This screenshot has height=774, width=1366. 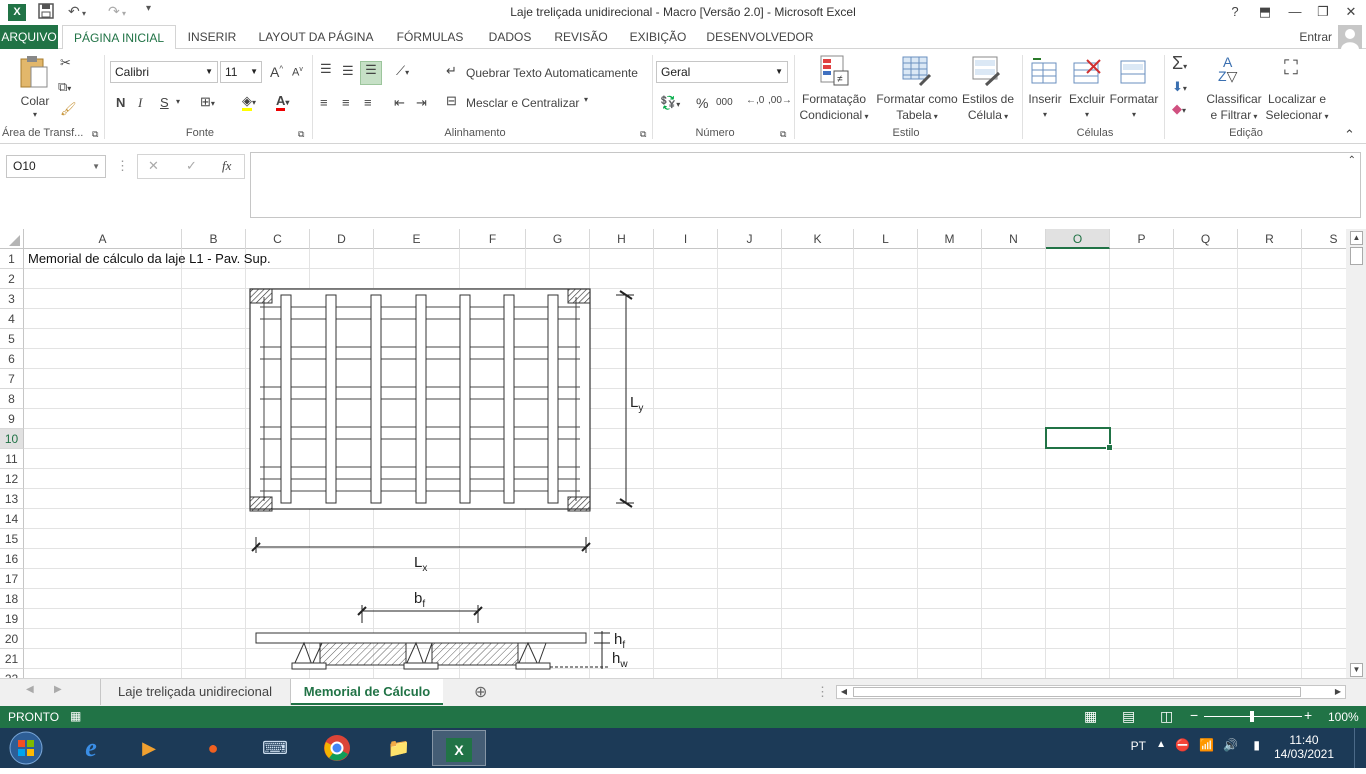 What do you see at coordinates (26, 748) in the screenshot?
I see `start-button` at bounding box center [26, 748].